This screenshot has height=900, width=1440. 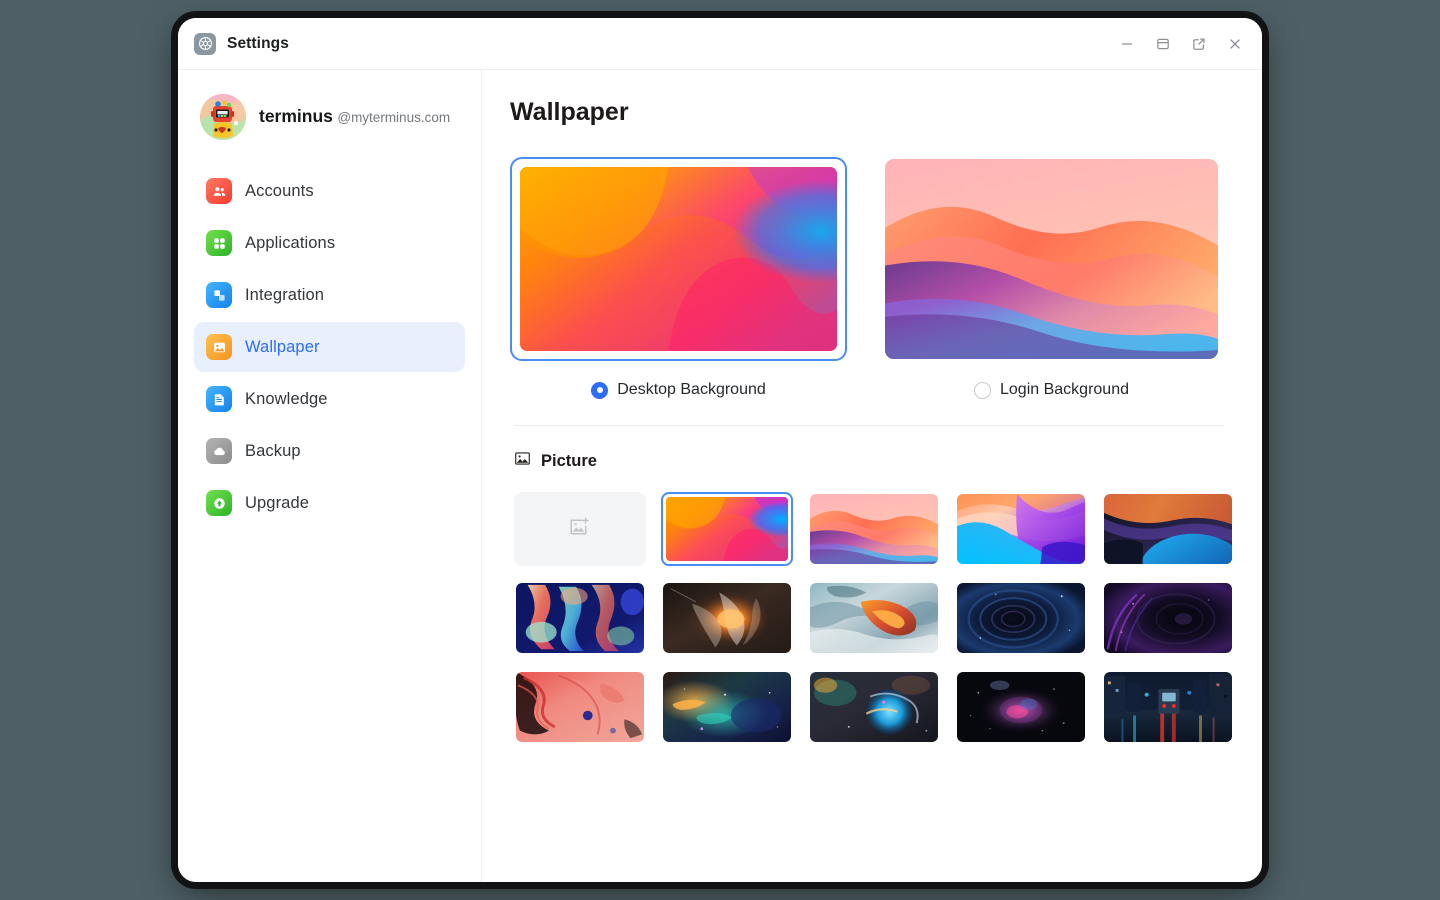 I want to click on sidebar-item-wallpaper: Wallpaper, so click(x=329, y=347).